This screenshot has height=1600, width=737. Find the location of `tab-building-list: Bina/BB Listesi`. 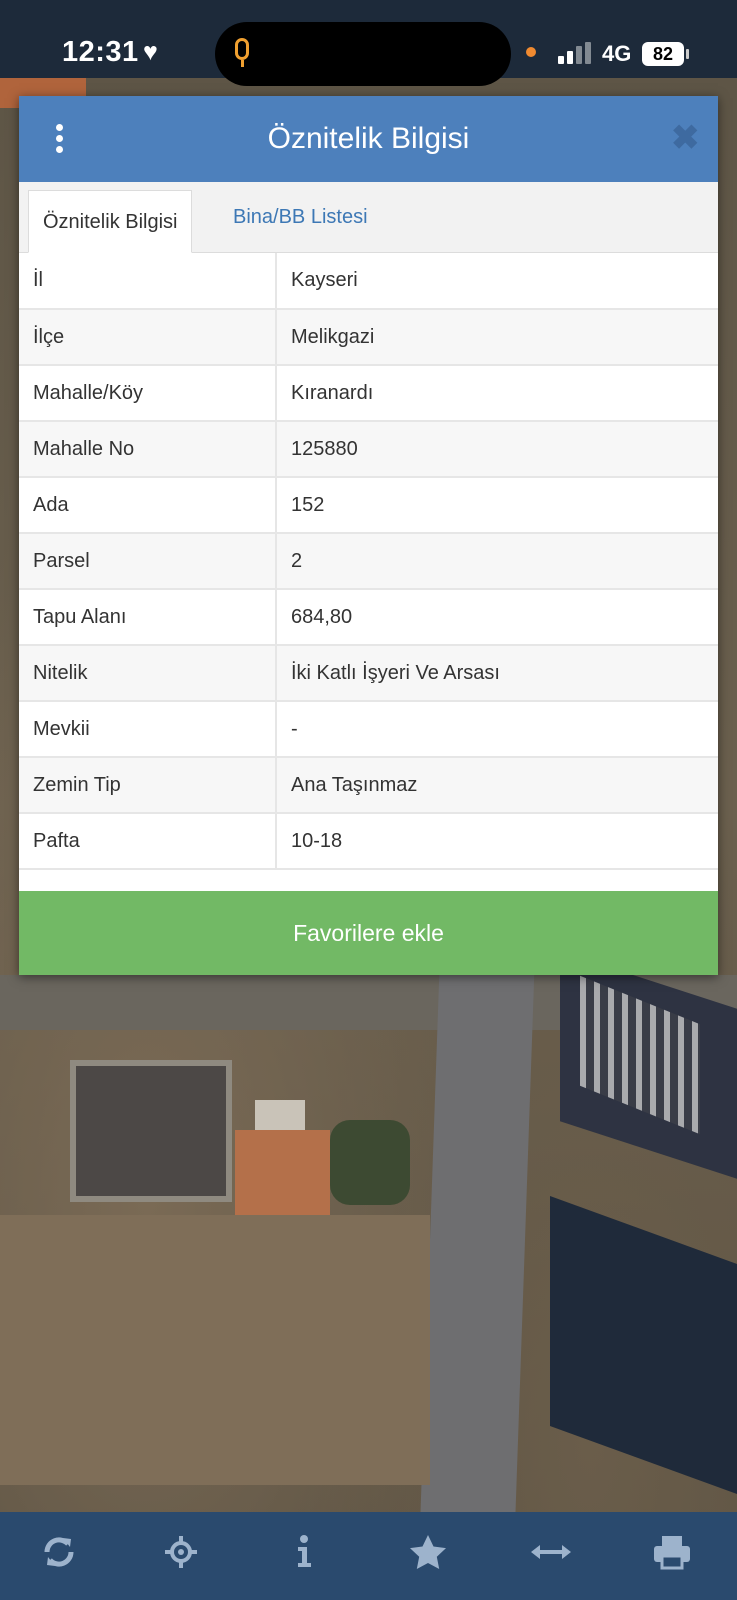

tab-building-list: Bina/BB Listesi is located at coordinates (300, 217).